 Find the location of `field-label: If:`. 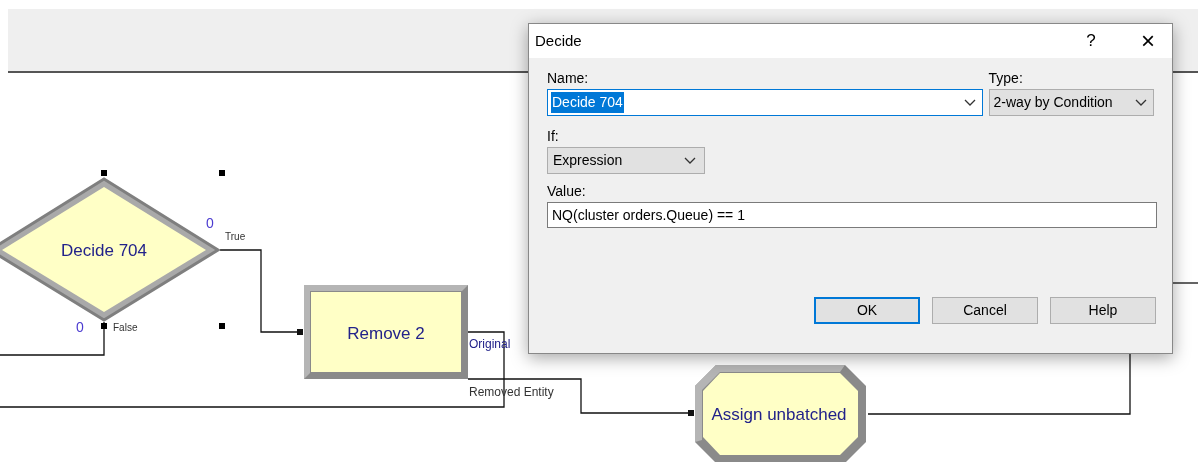

field-label: If: is located at coordinates (553, 136).